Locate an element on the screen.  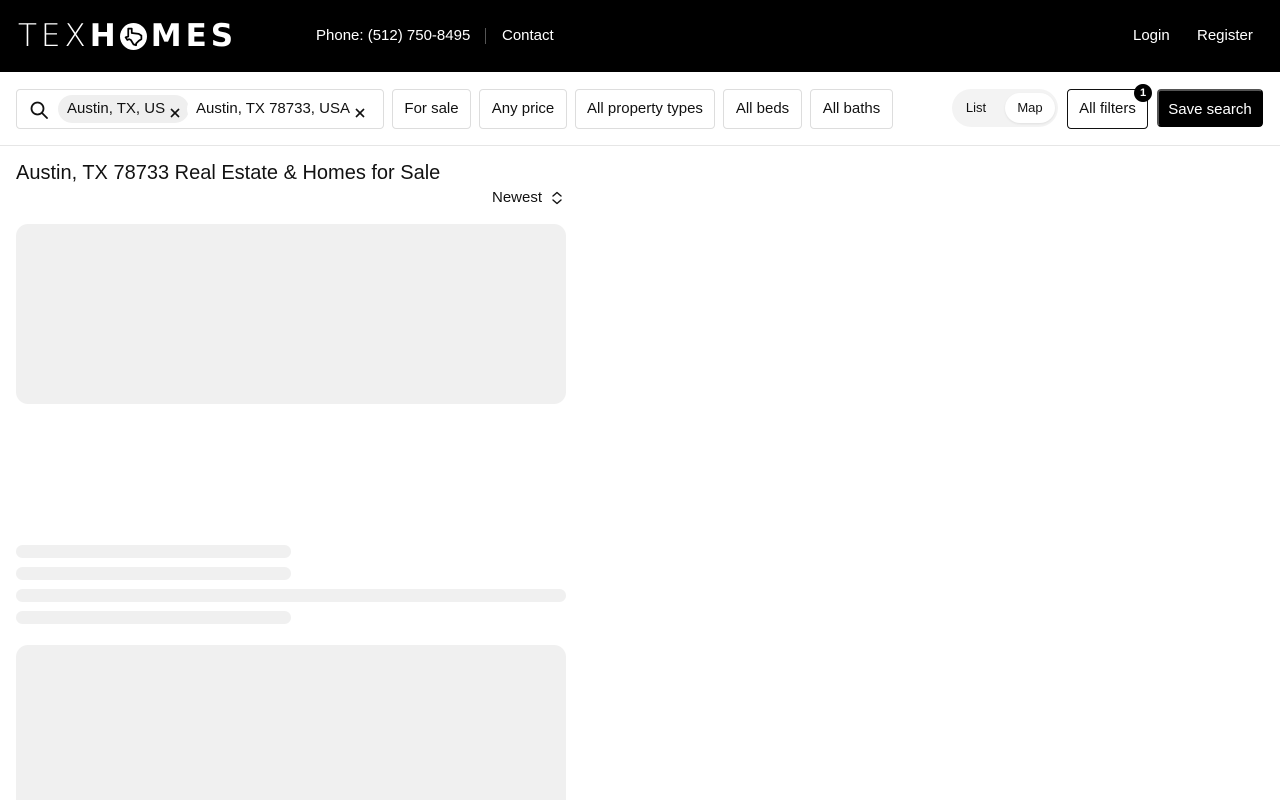
location-chip: Austin, TX, US is located at coordinates (124, 109).